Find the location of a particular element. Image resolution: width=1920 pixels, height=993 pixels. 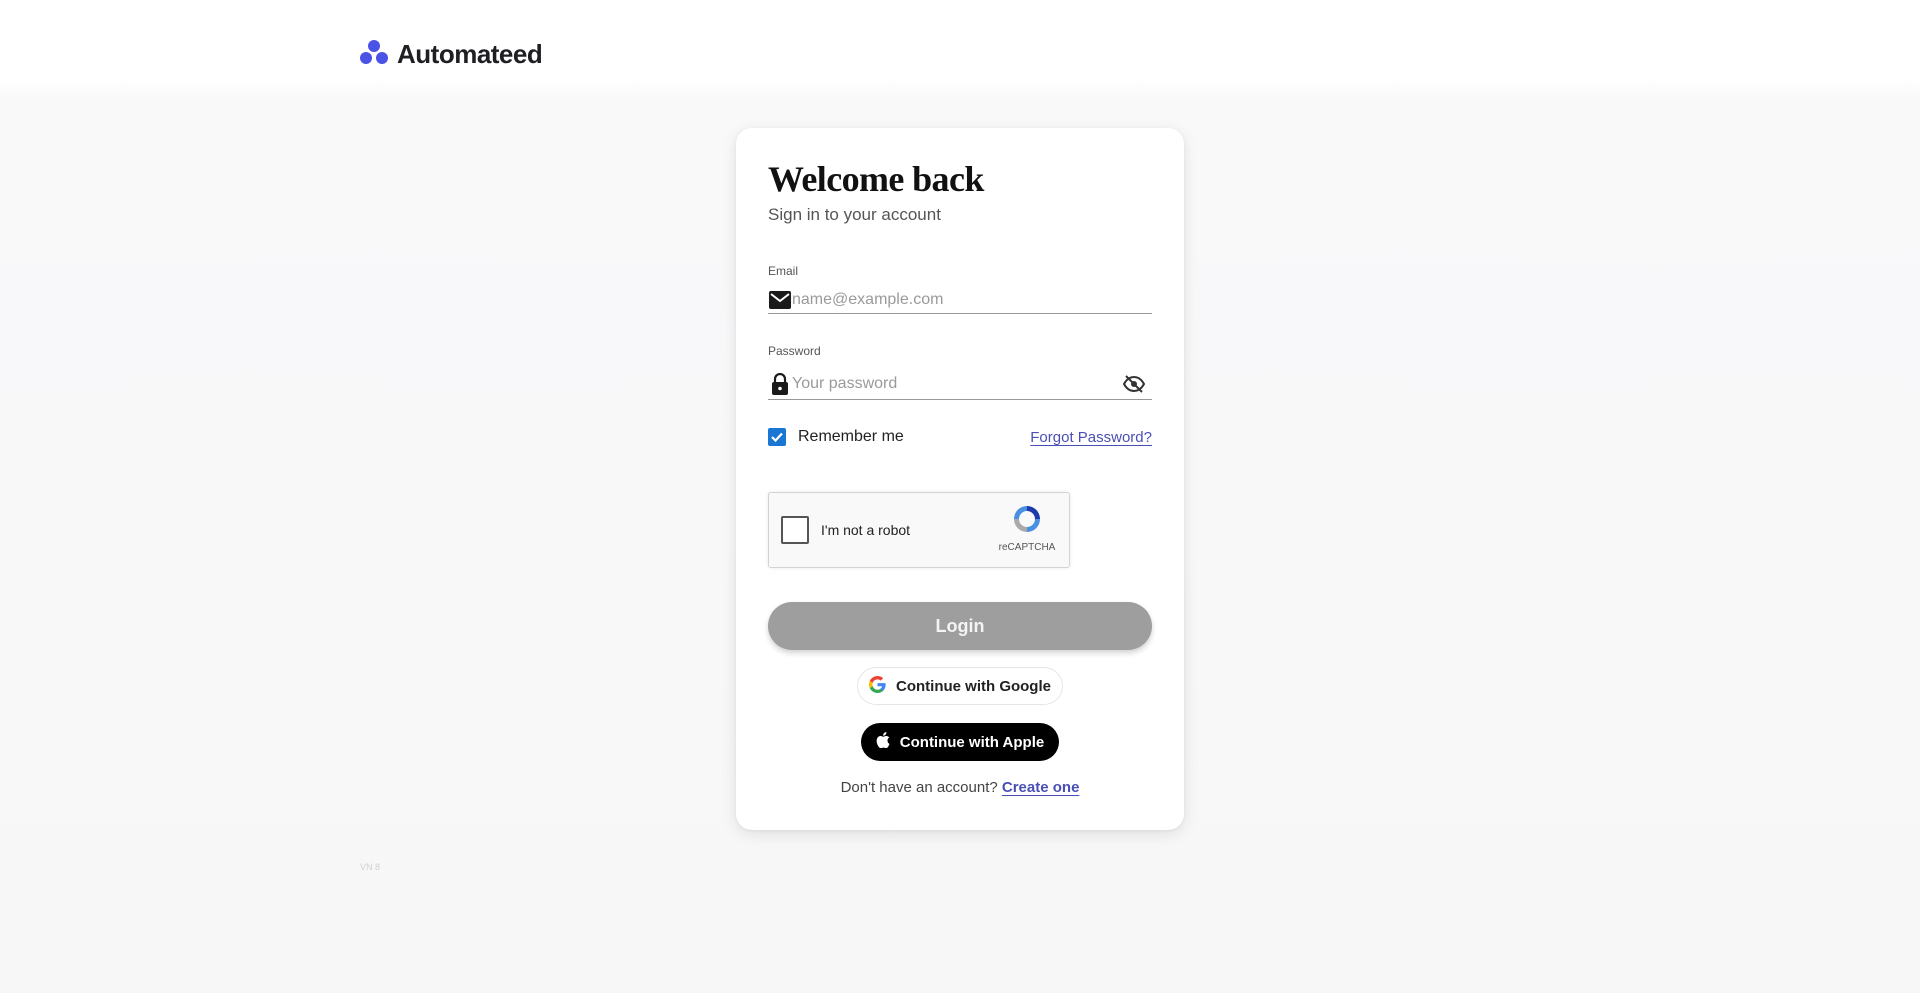

create-account-link: Create one is located at coordinates (1041, 787).